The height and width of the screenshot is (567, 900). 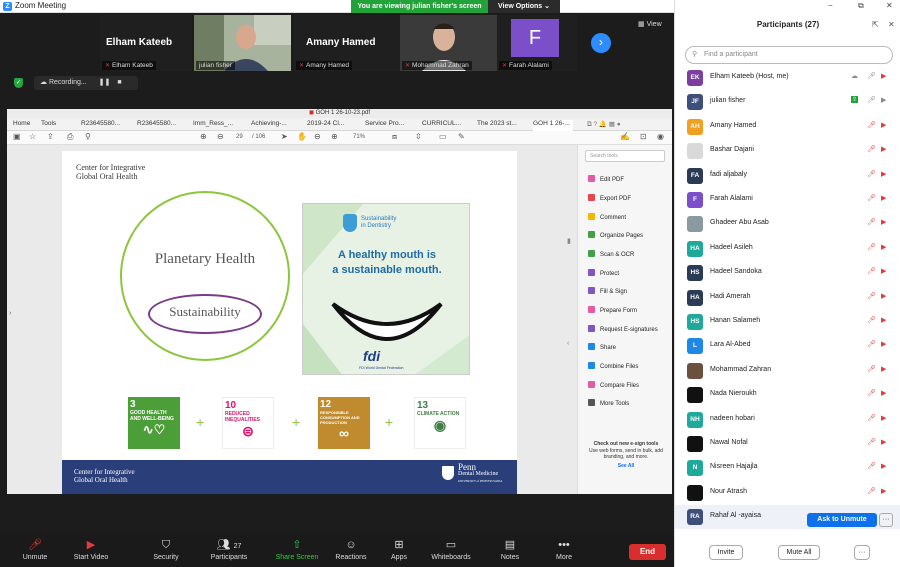 I want to click on participant-row: FA fadi aljabaly 🎤︎ ▶︎, so click(x=787, y=176).